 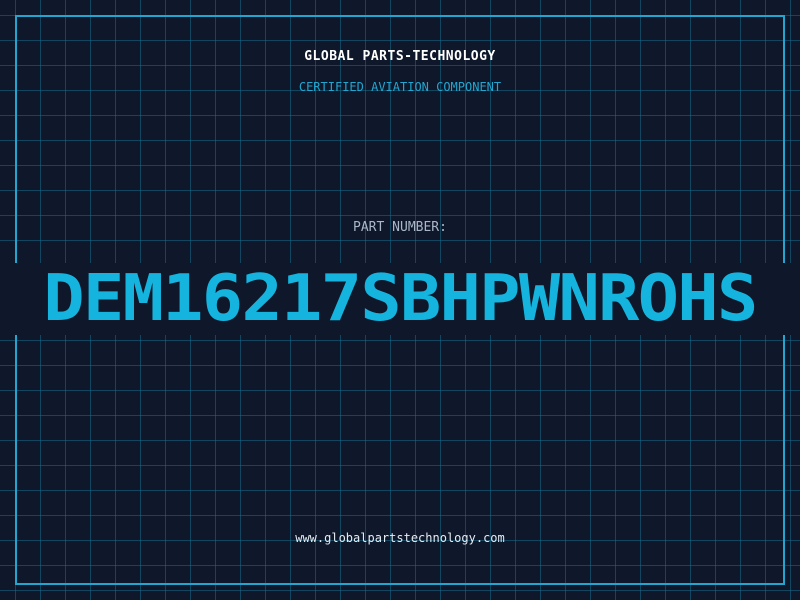 I want to click on website-url: www.globalpartstechnology.com, so click(x=400, y=538).